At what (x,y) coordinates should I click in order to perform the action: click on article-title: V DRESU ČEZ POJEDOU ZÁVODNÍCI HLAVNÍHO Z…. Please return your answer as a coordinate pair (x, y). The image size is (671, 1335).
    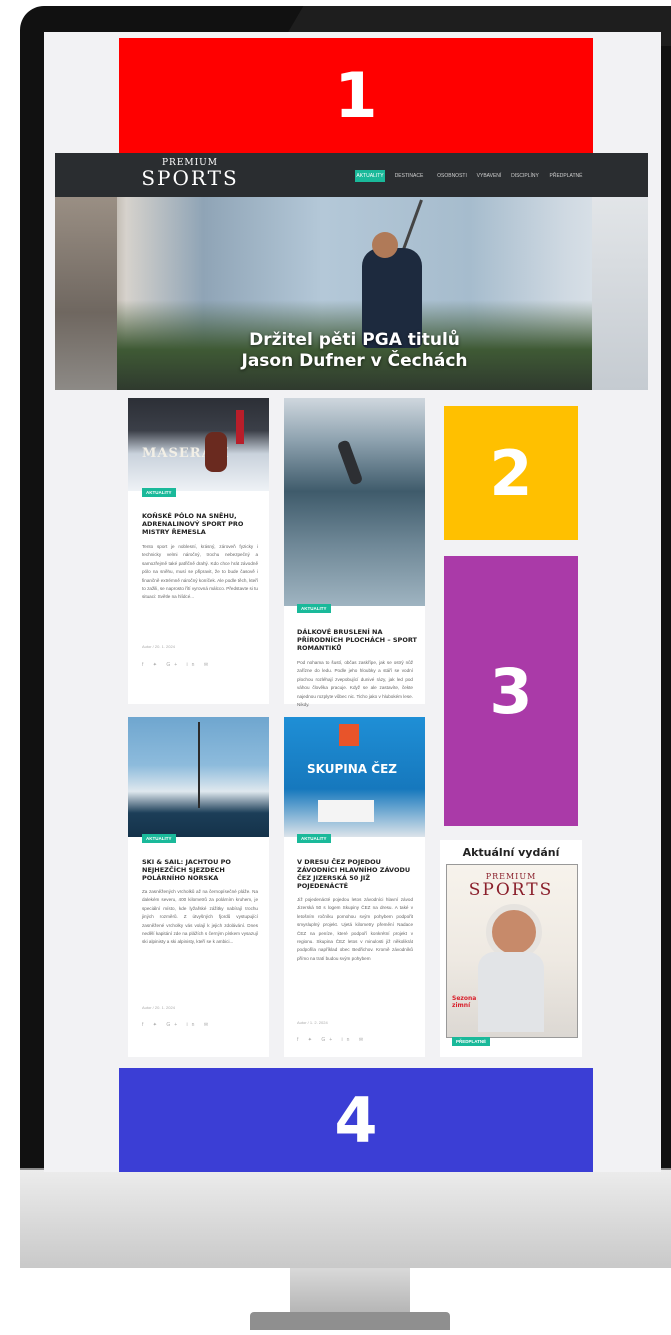
    Looking at the image, I should click on (357, 874).